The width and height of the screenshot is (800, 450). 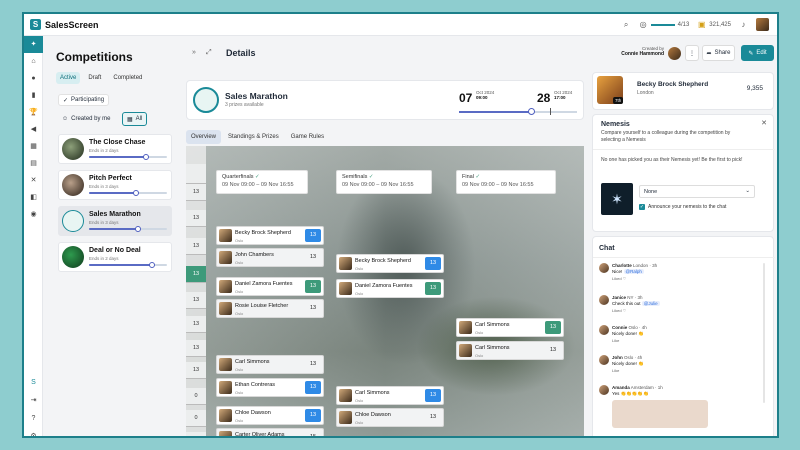 I want to click on app-logo: S SalesScreen, so click(x=64, y=24).